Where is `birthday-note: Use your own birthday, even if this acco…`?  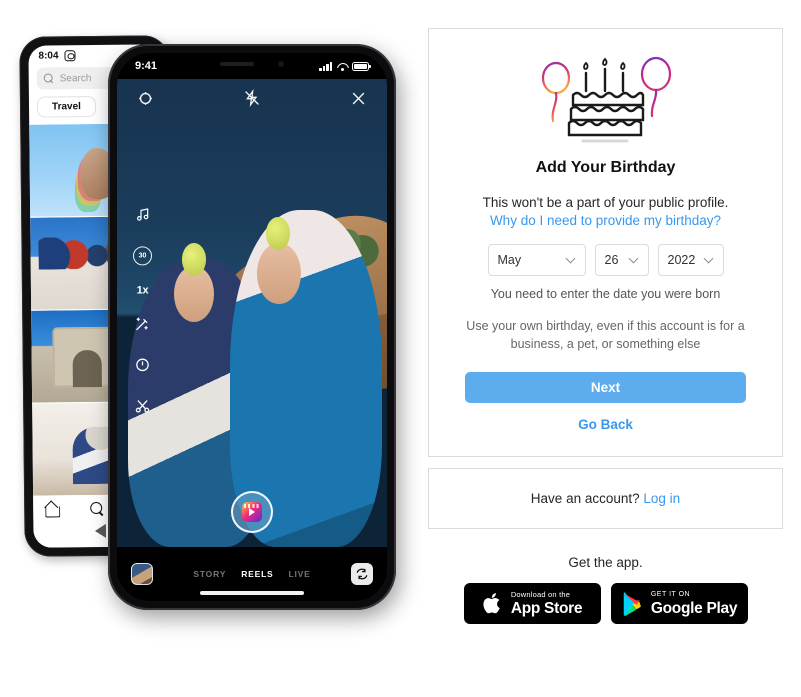
birthday-note: Use your own birthday, even if this acco… is located at coordinates (605, 335).